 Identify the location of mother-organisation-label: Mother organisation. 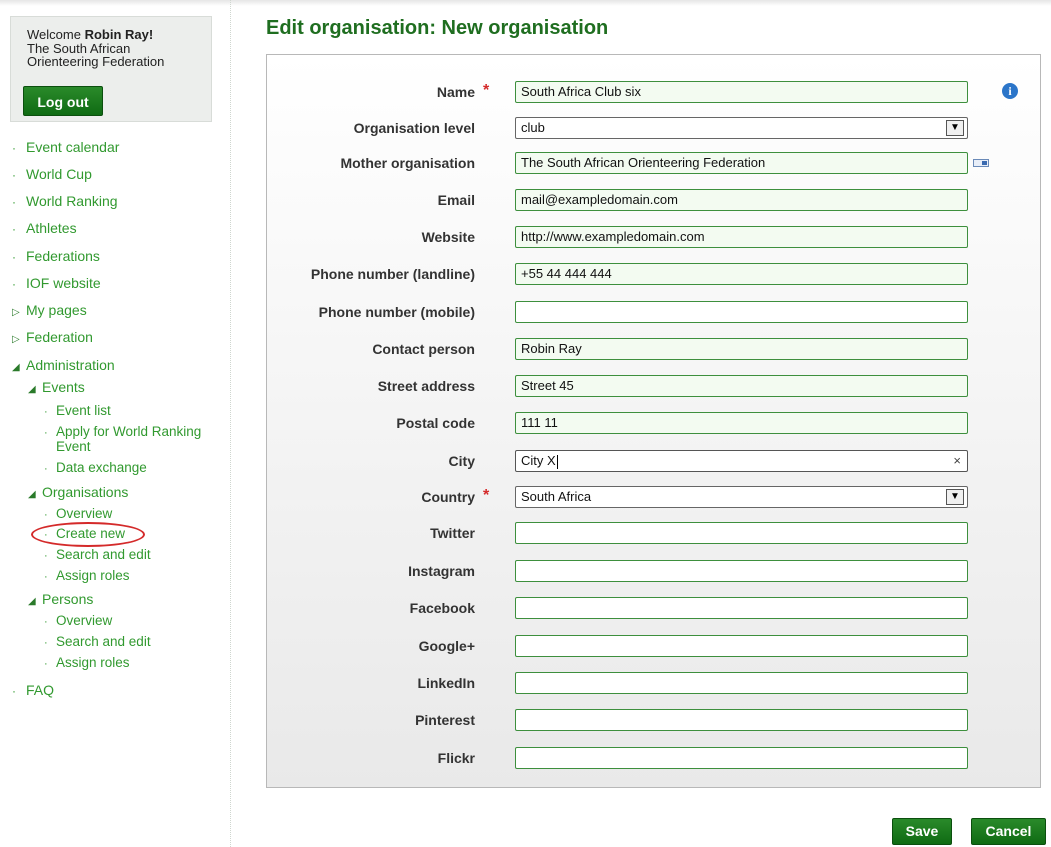
(407, 163).